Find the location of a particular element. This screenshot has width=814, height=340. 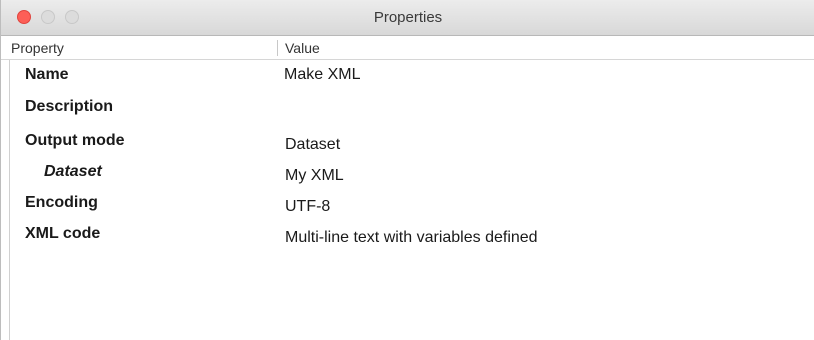

column-divider is located at coordinates (277, 48).